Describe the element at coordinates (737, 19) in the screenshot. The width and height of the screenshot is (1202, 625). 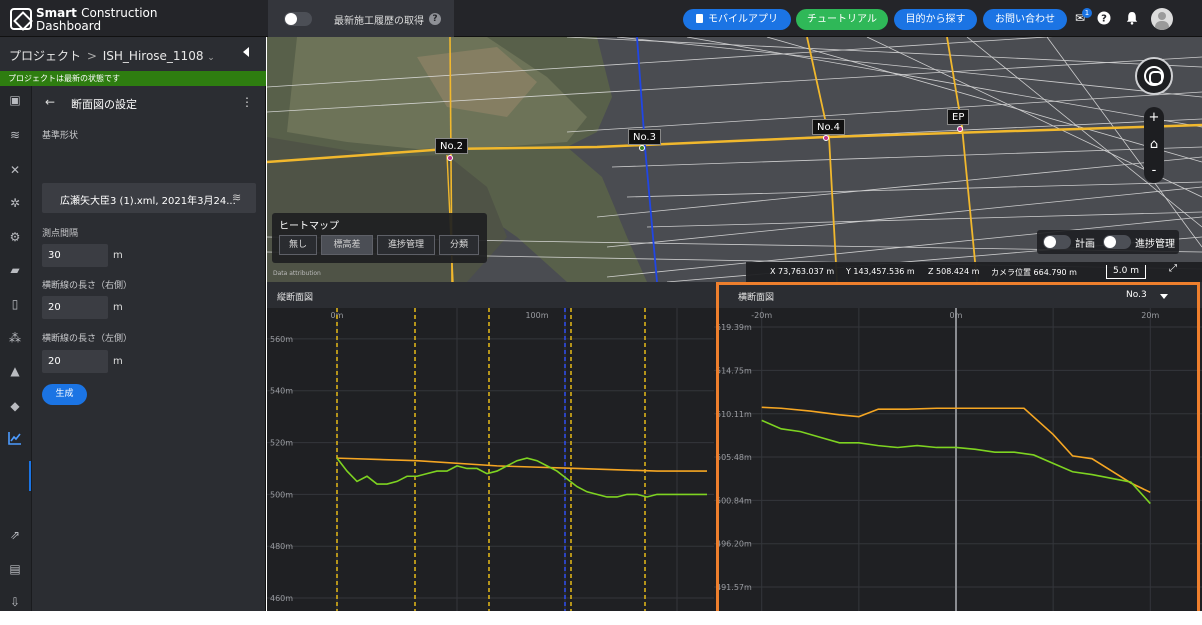
I see `mobile-app-button: モバイルアプリ` at that location.